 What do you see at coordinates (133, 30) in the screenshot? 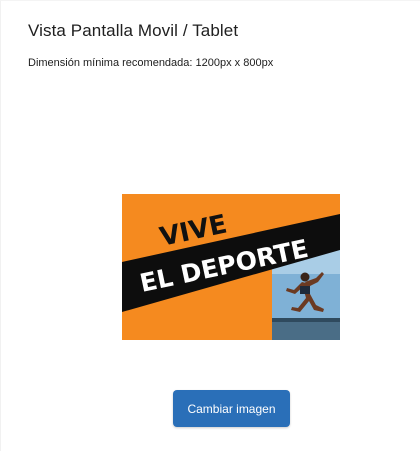
I see `panel-title: Vista Pantalla Movil / Tablet` at bounding box center [133, 30].